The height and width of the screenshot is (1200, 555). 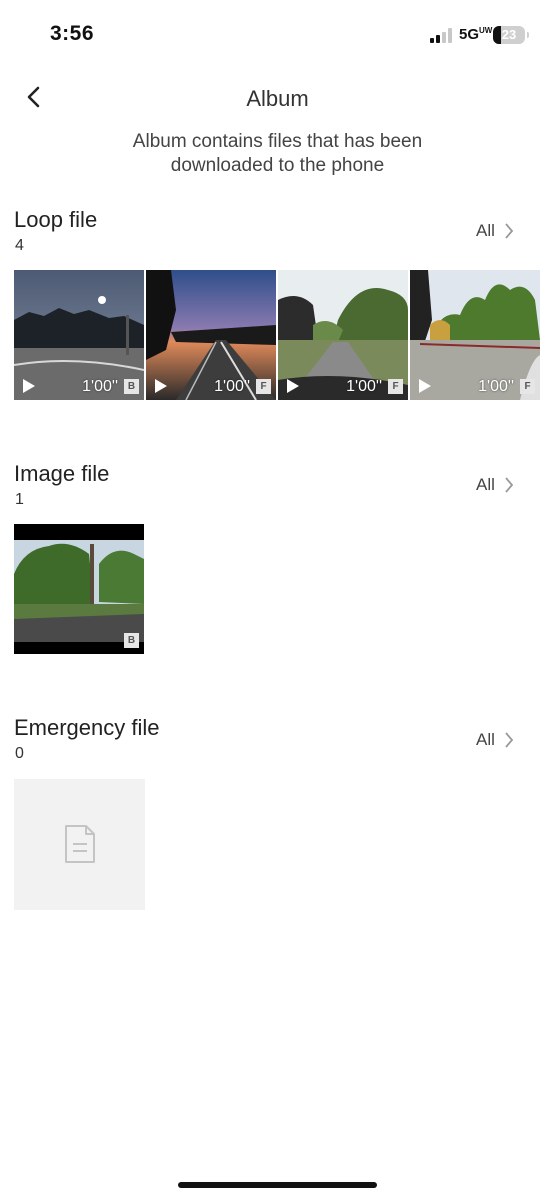 What do you see at coordinates (87, 727) in the screenshot?
I see `emergency-file-title: Emergency file` at bounding box center [87, 727].